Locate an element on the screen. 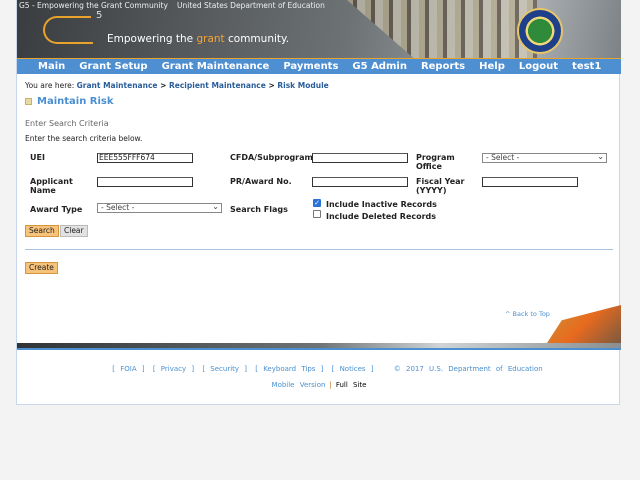  cfda-label: CFDA/Subprogram is located at coordinates (271, 157).